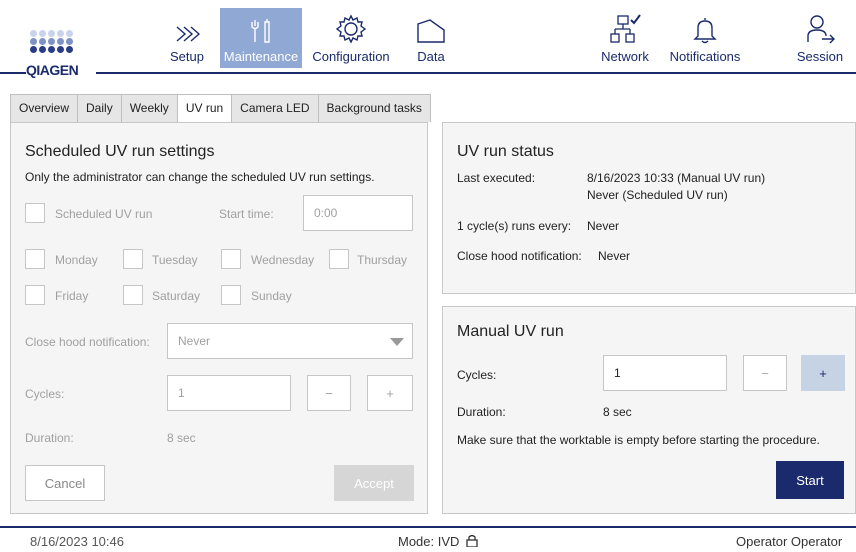  Describe the element at coordinates (261, 56) in the screenshot. I see `nav-maintenance-label: Maintenance` at that location.